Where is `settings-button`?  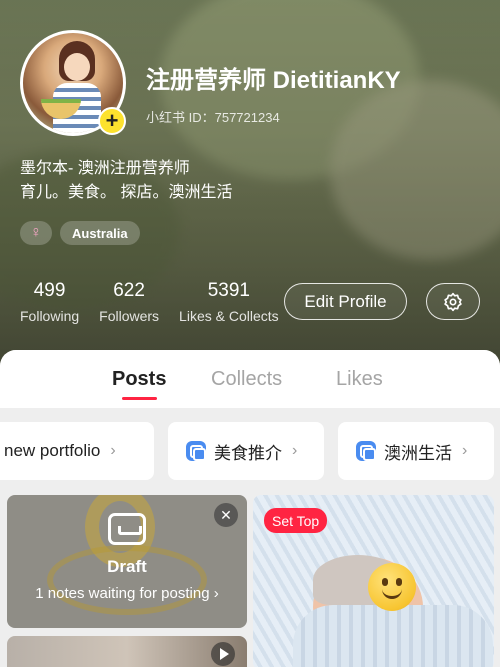
settings-button is located at coordinates (453, 301).